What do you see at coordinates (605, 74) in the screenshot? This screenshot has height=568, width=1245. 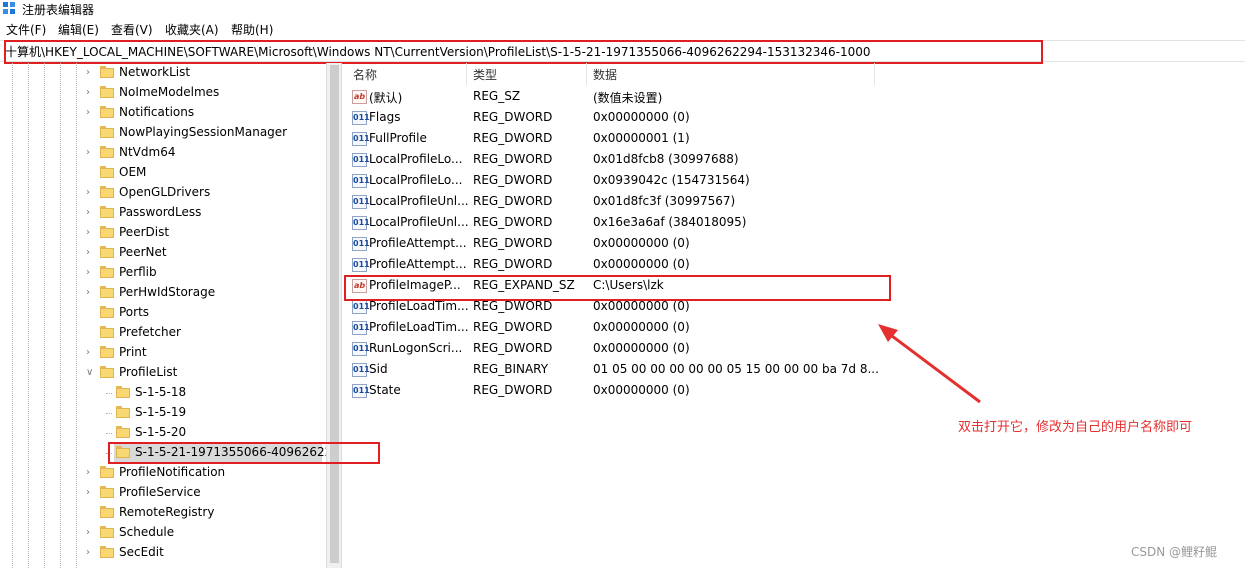 I see `column-data: 数据` at bounding box center [605, 74].